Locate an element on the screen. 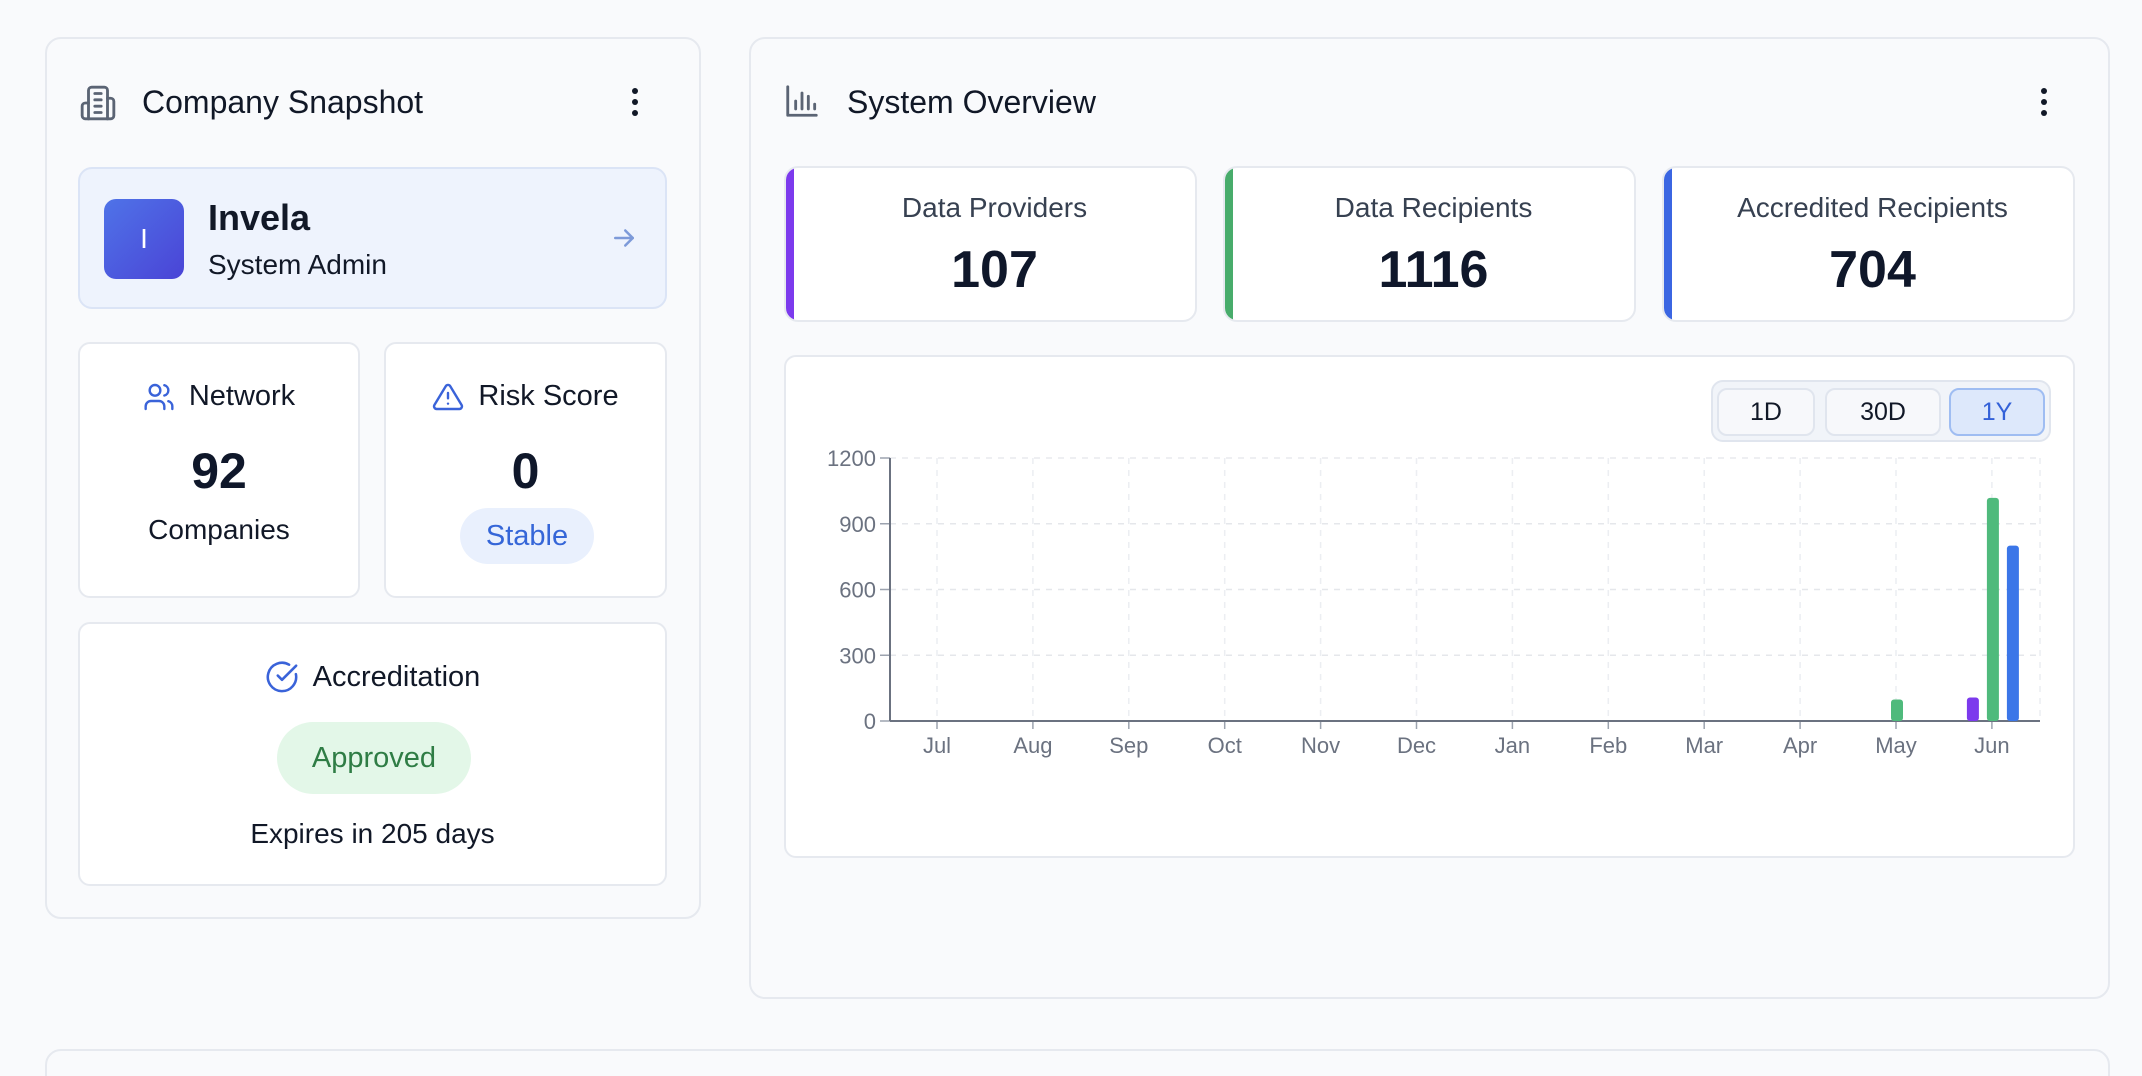  y-tick-label: 900 is located at coordinates (857, 524).